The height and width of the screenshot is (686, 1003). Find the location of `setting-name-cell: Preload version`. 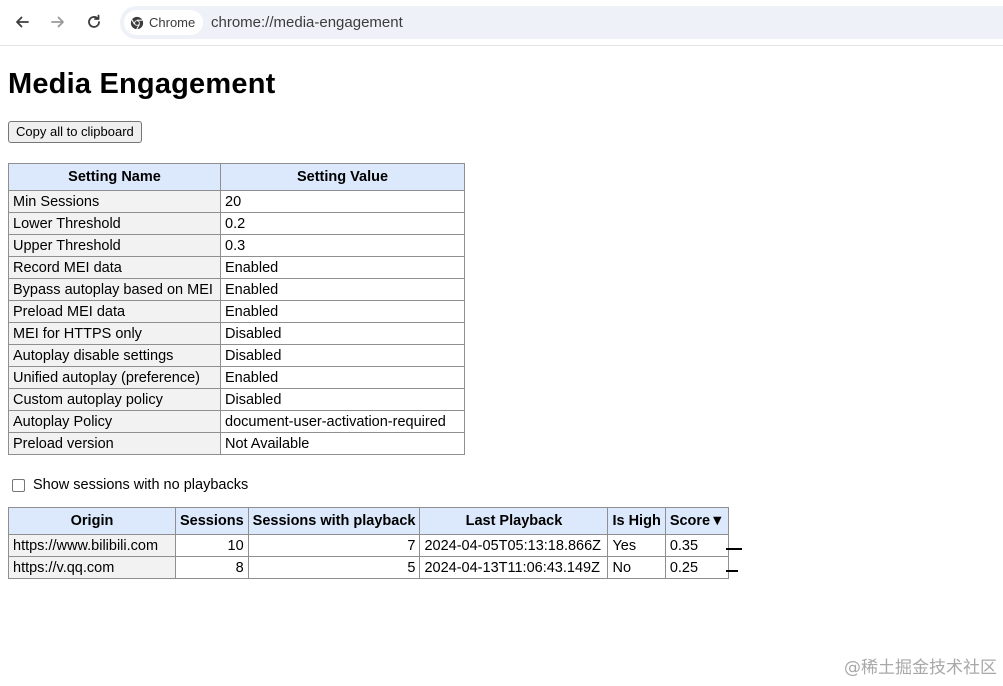

setting-name-cell: Preload version is located at coordinates (114, 443).